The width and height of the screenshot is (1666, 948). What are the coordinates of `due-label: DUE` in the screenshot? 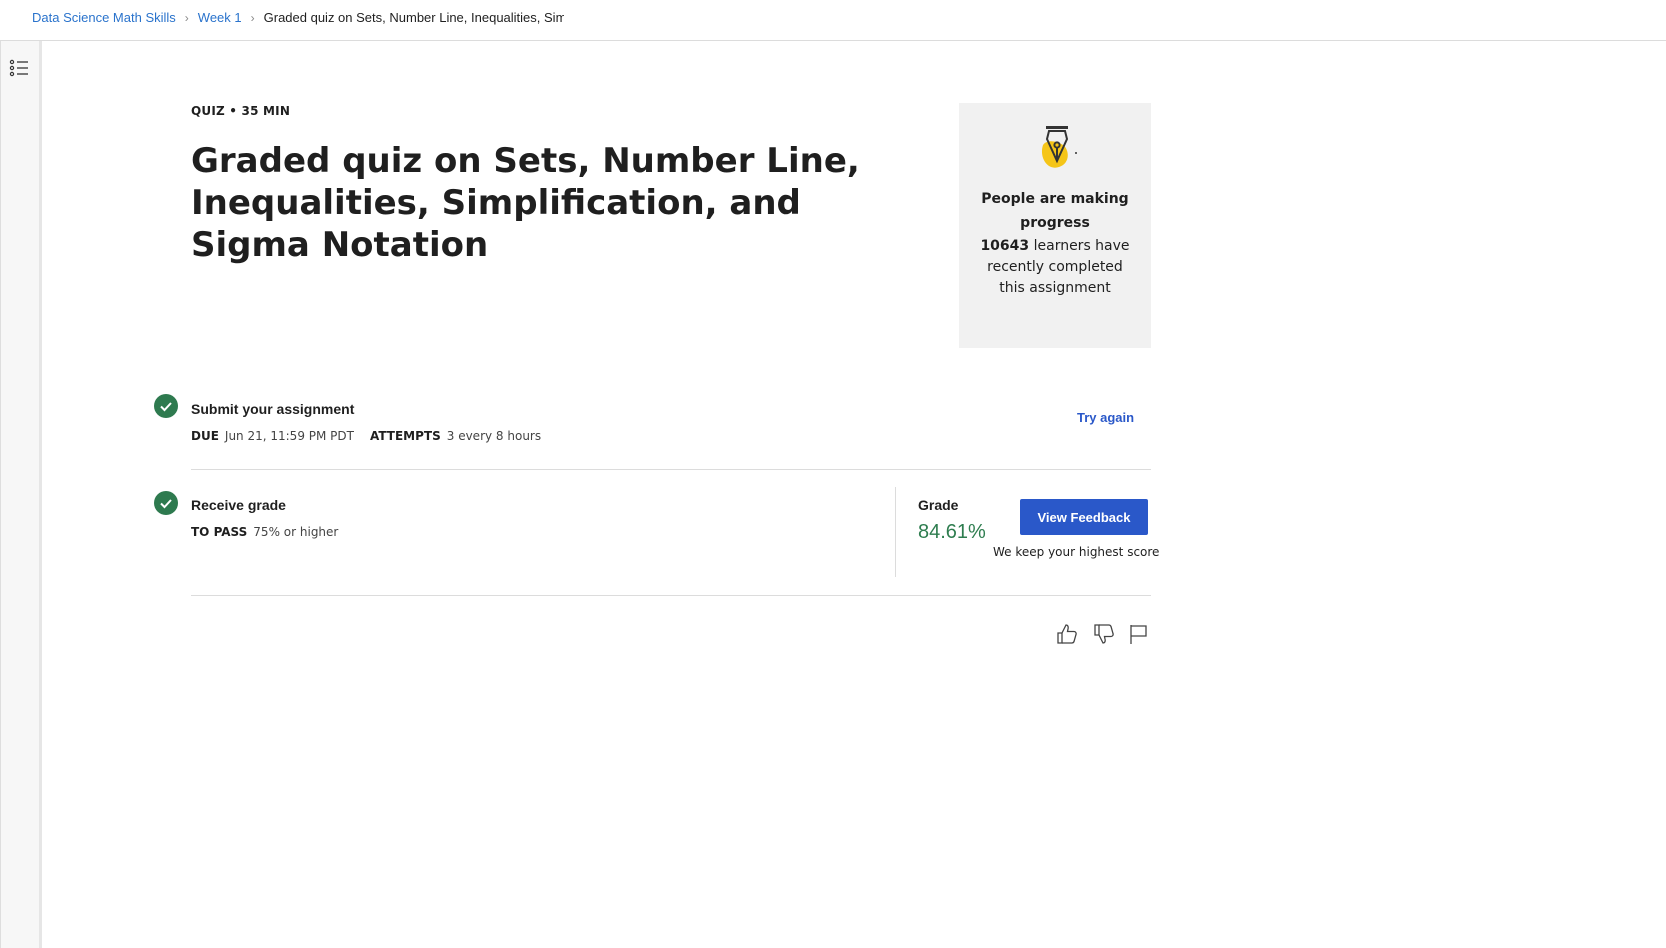 It's located at (205, 436).